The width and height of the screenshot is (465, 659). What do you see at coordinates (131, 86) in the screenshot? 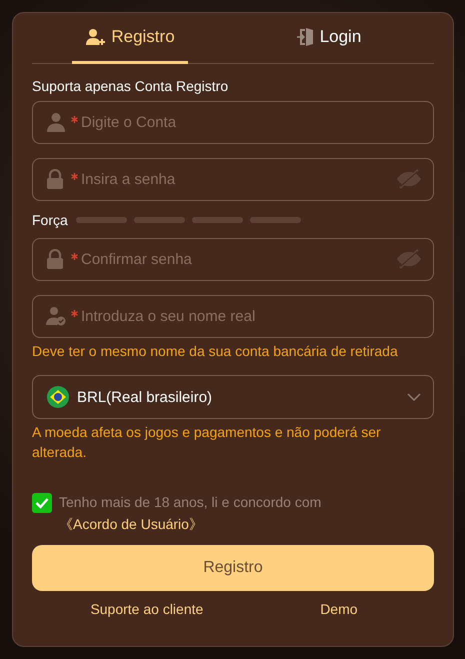
I see `account-type-note: Suporta apenas Conta Registro` at bounding box center [131, 86].